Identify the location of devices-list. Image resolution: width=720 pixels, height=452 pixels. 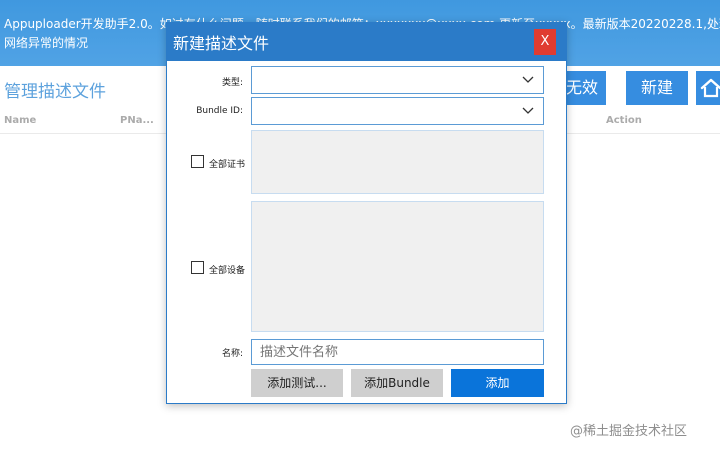
(397, 266).